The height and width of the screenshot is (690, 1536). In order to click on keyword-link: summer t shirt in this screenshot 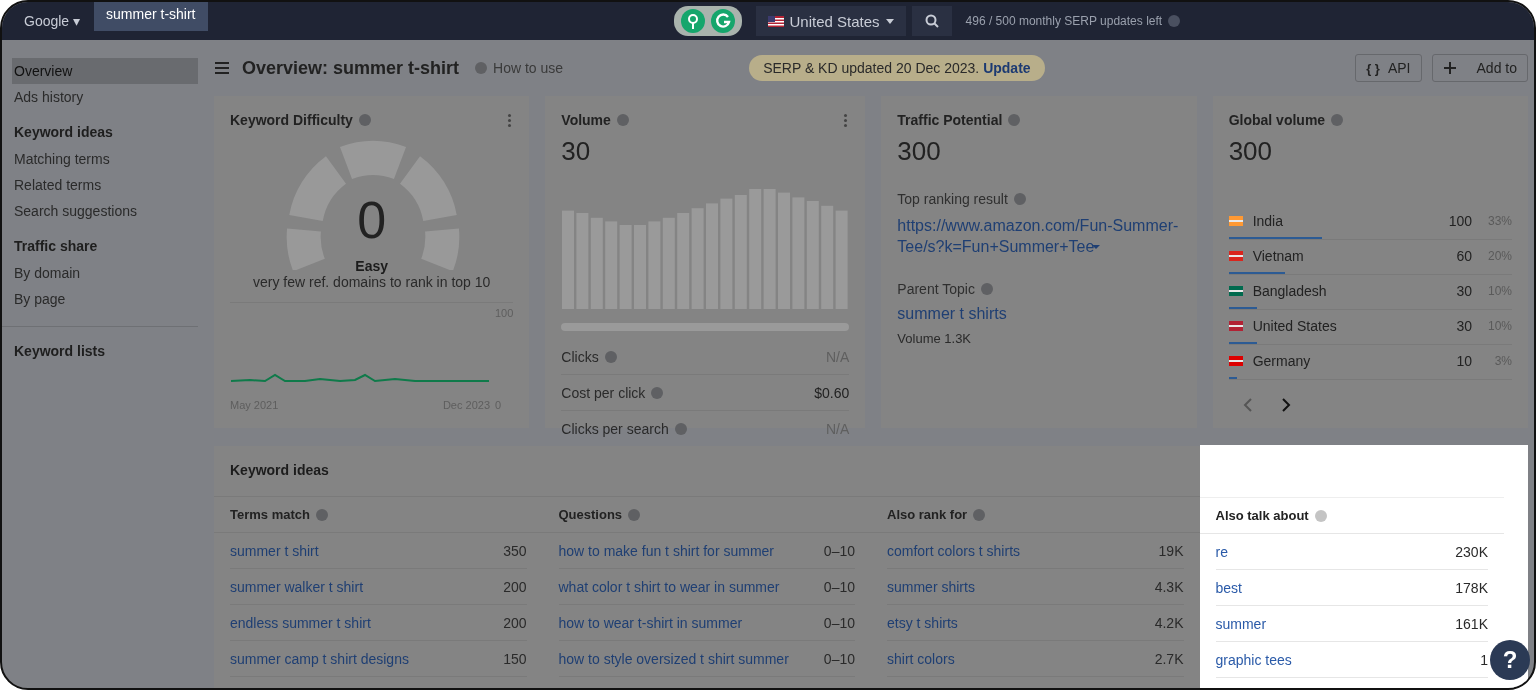, I will do `click(274, 550)`.